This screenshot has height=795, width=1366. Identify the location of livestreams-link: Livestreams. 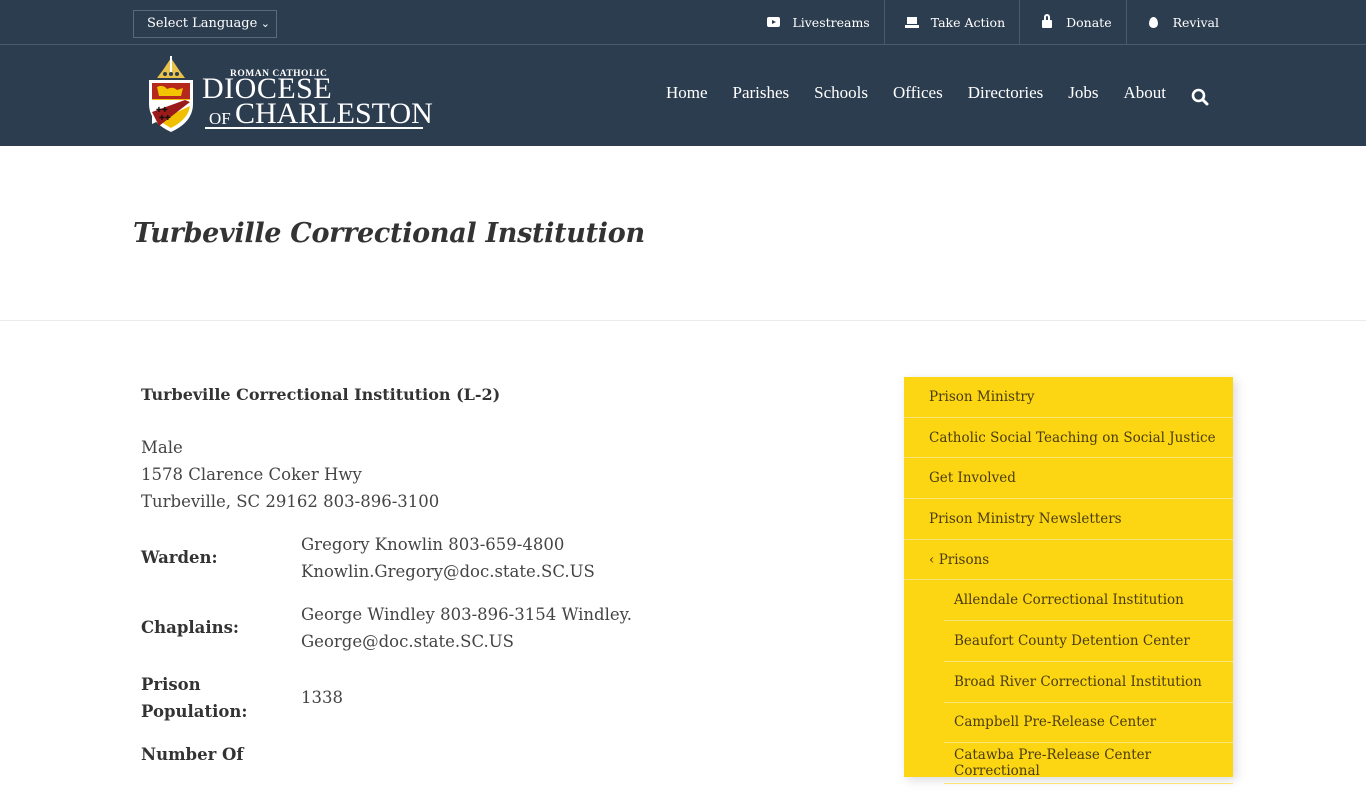
(814, 22).